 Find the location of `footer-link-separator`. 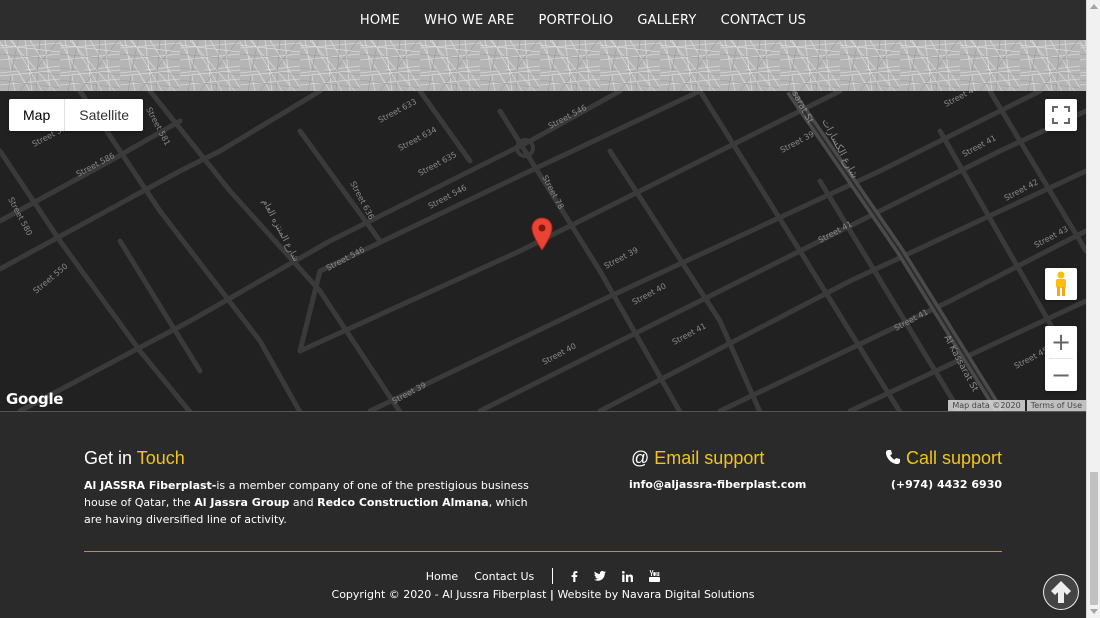

footer-link-separator is located at coordinates (553, 576).